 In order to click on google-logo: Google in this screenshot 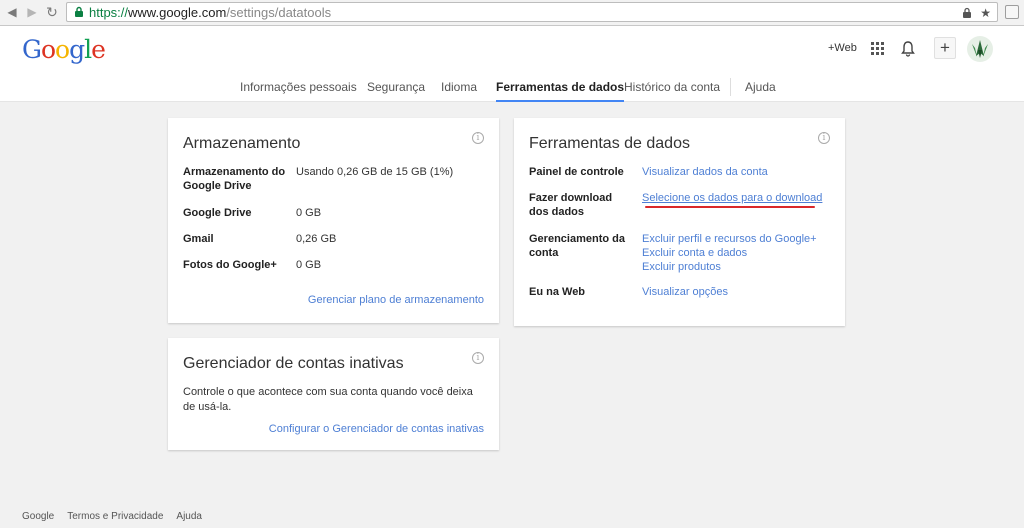, I will do `click(64, 49)`.